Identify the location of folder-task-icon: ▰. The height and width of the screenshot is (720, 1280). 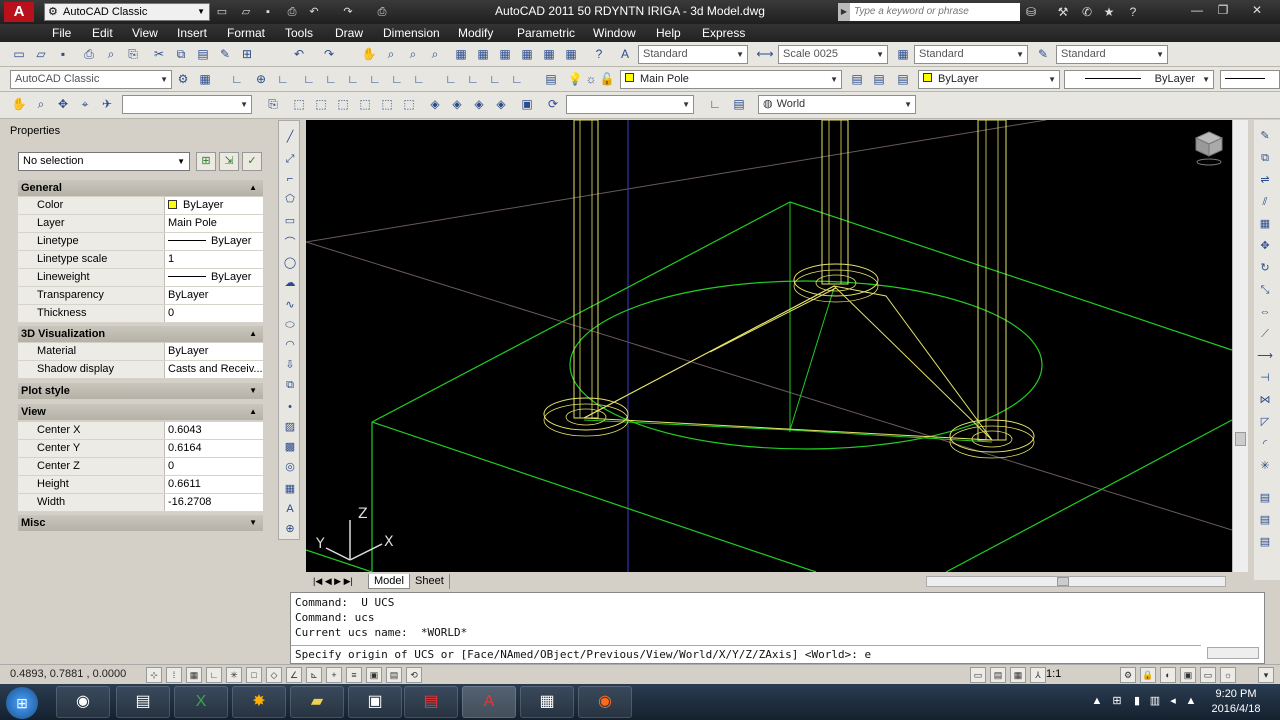
(317, 702).